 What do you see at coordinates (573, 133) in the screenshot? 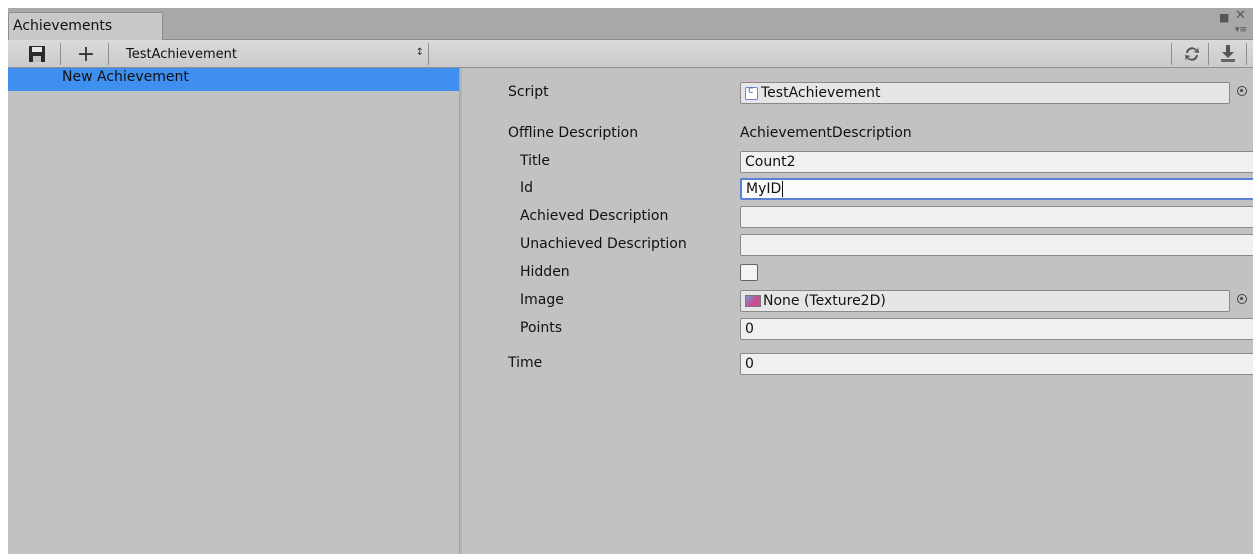
I see `offline-description-label: Offline Description` at bounding box center [573, 133].